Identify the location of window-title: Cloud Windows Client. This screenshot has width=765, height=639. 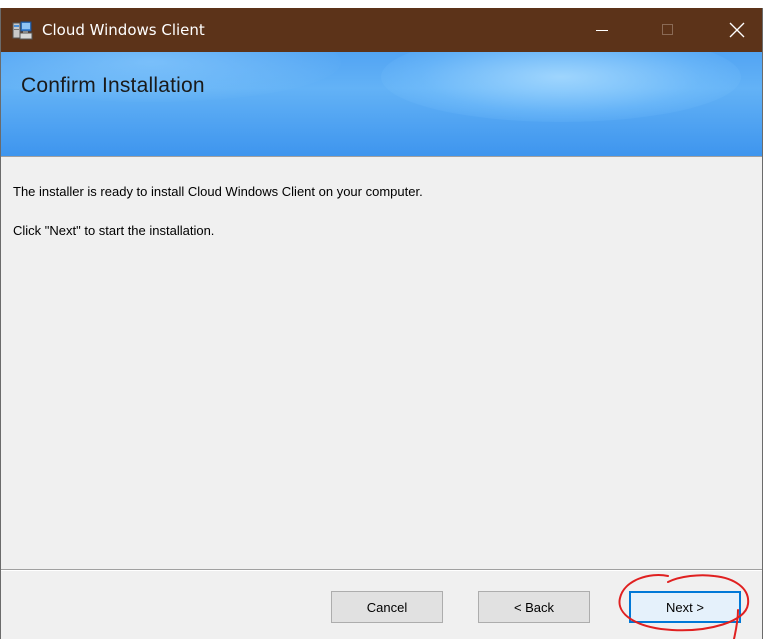
(123, 30).